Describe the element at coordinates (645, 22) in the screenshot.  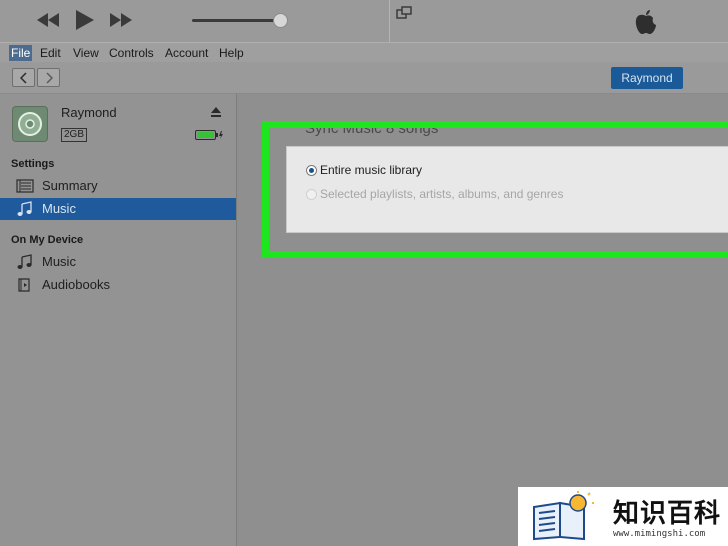
I see `apple-logo-icon` at that location.